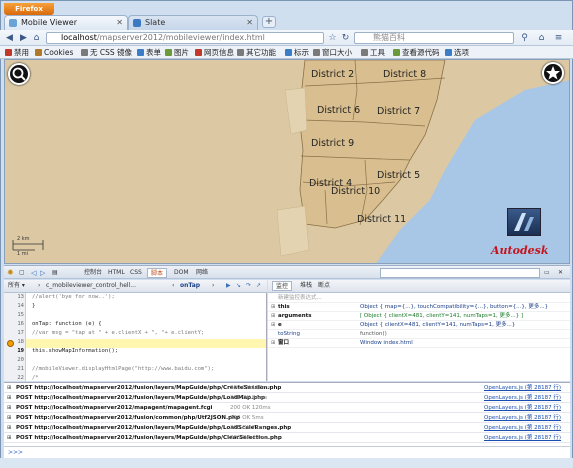  Describe the element at coordinates (116, 273) in the screenshot. I see `tab-html: HTML` at that location.